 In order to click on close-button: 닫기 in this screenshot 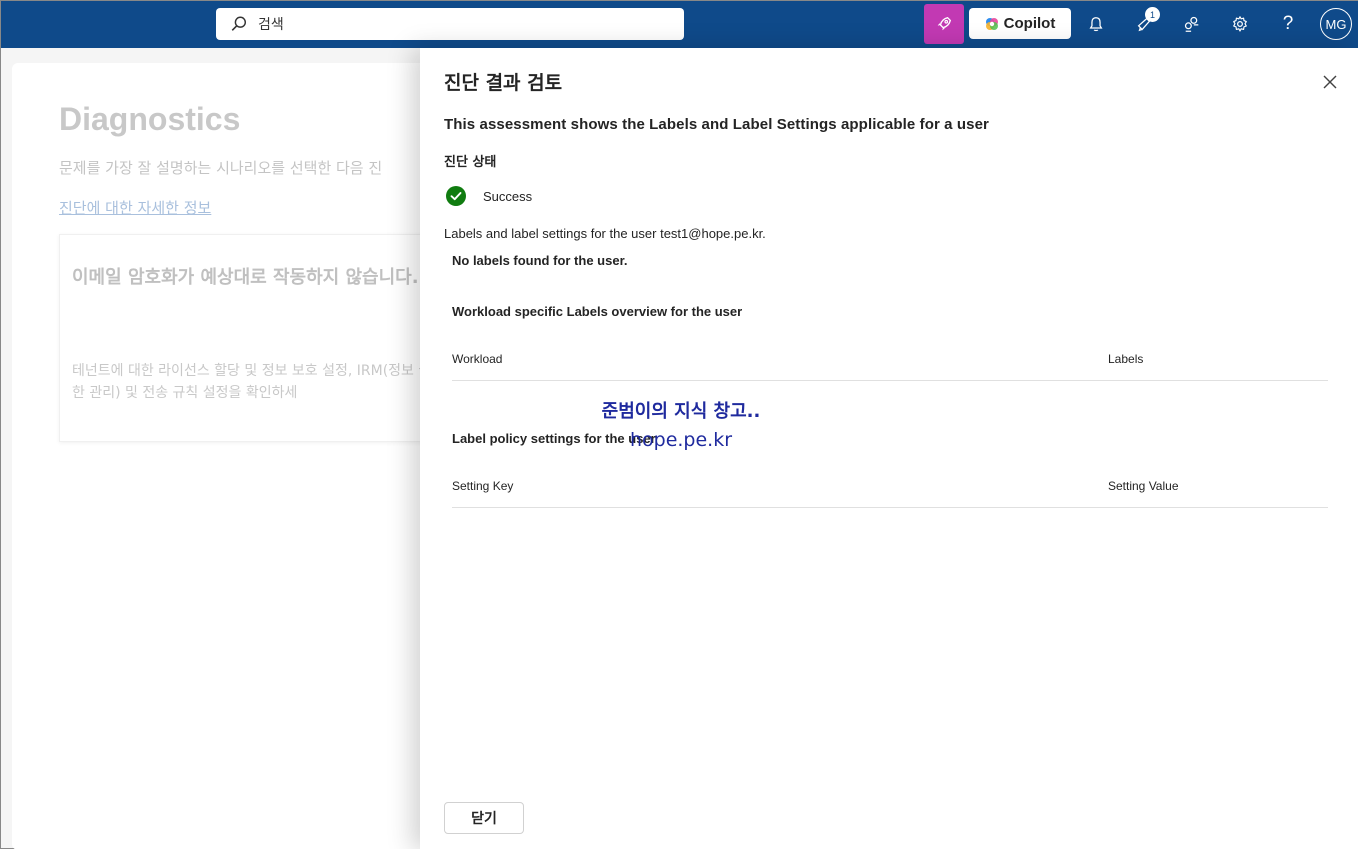, I will do `click(484, 818)`.